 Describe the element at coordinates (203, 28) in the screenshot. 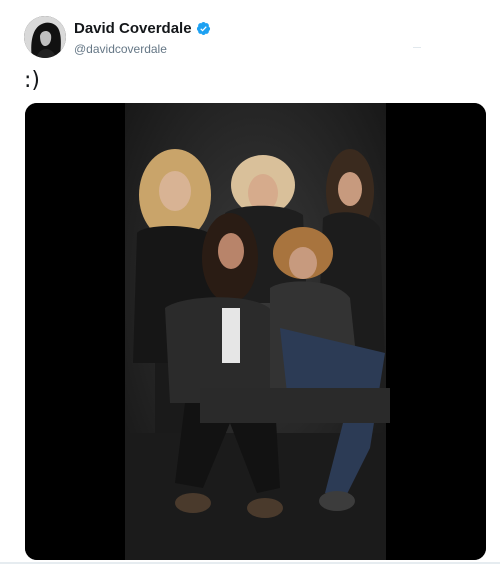

I see `verified-badge-icon` at that location.